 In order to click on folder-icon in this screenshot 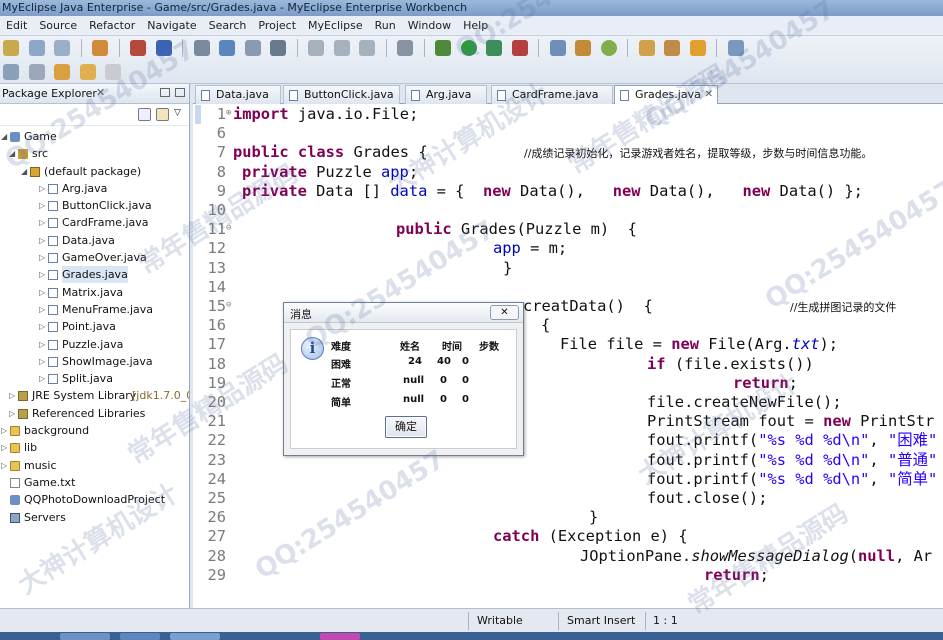, I will do `click(697, 48)`.